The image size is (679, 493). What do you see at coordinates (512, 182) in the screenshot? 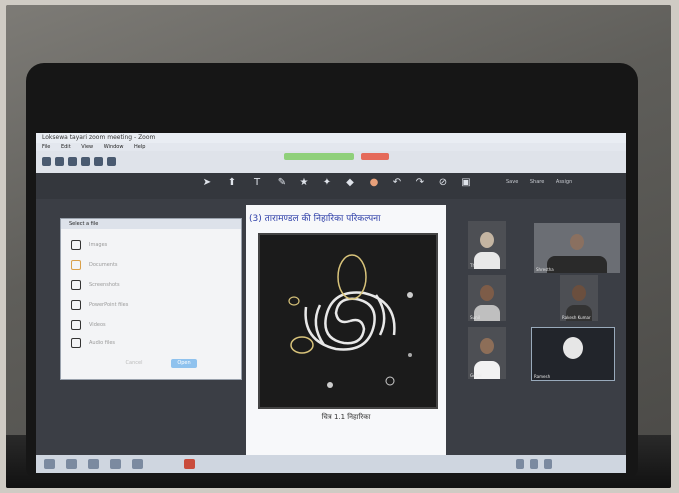
I see `save-button: Save` at bounding box center [512, 182].